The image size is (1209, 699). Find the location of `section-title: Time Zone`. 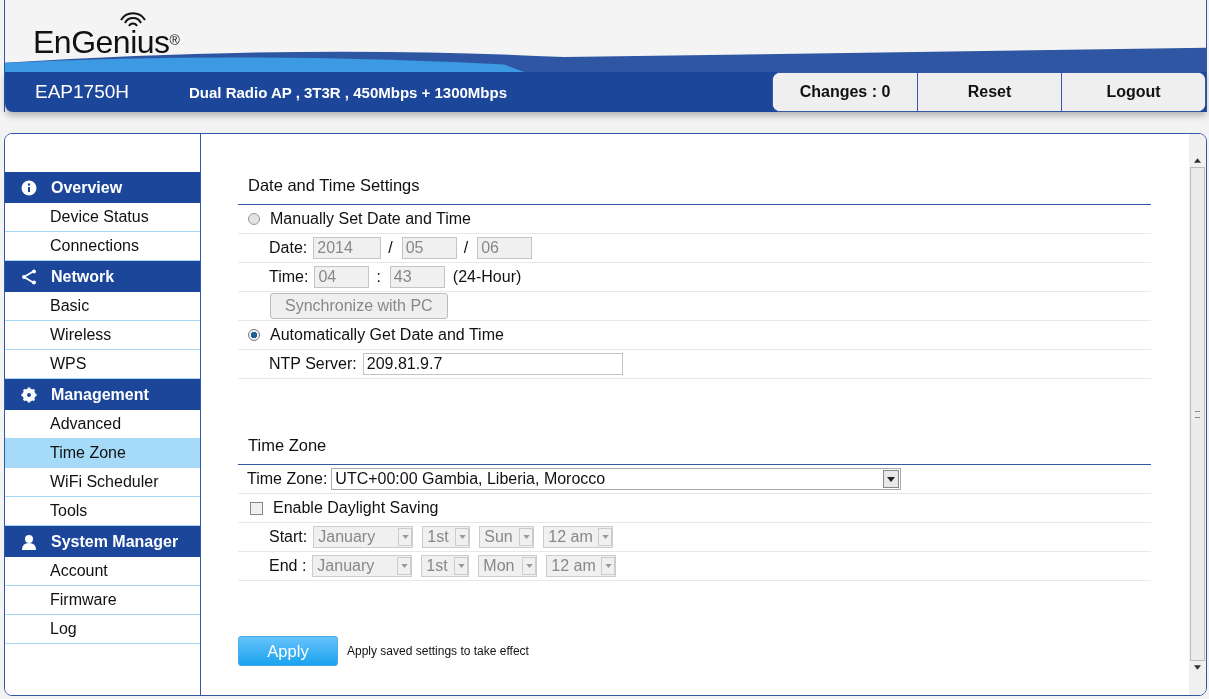

section-title: Time Zone is located at coordinates (694, 448).